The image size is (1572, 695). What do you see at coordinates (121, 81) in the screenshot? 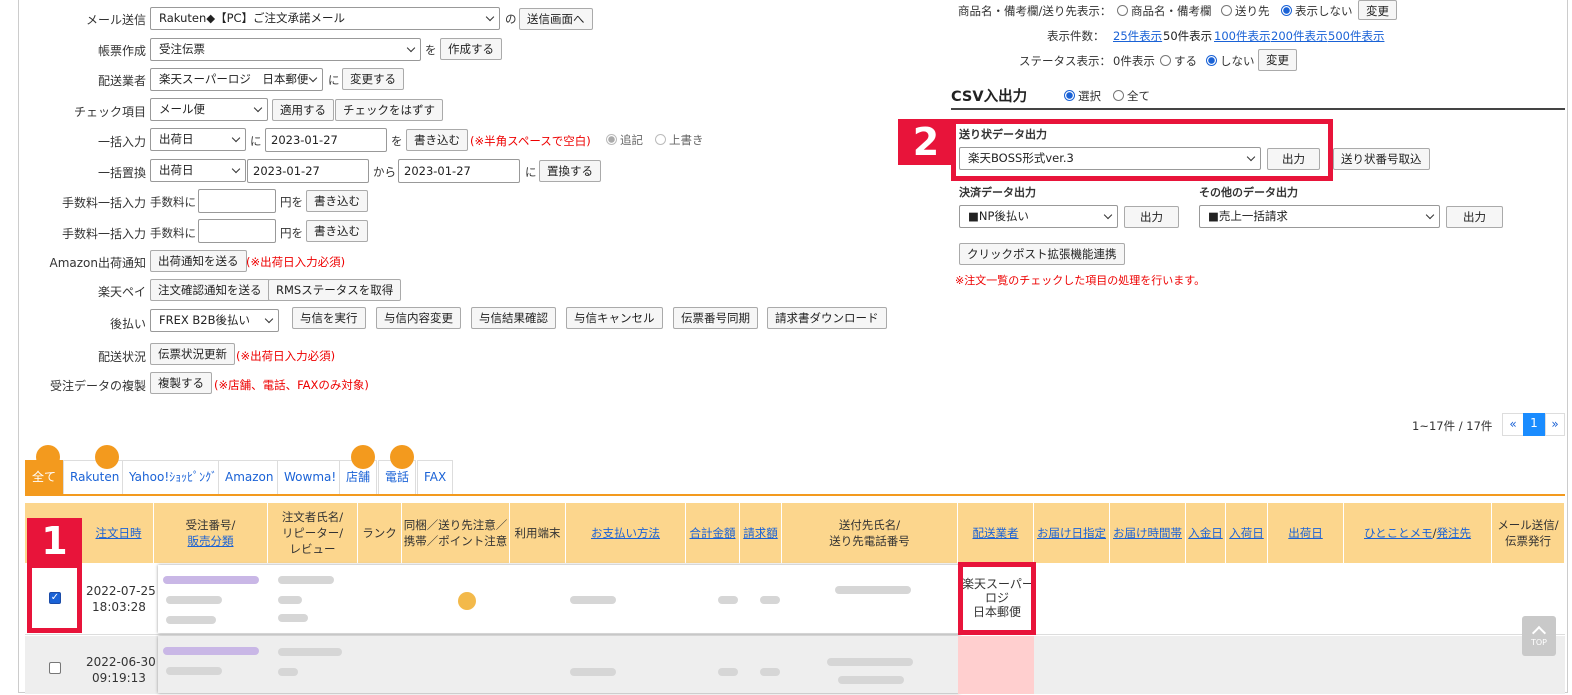
I see `carrier-label: 配送業者` at bounding box center [121, 81].